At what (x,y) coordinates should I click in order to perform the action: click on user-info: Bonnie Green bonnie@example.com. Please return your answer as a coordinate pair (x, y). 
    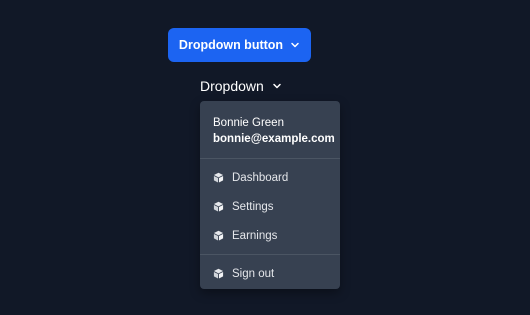
    Looking at the image, I should click on (270, 130).